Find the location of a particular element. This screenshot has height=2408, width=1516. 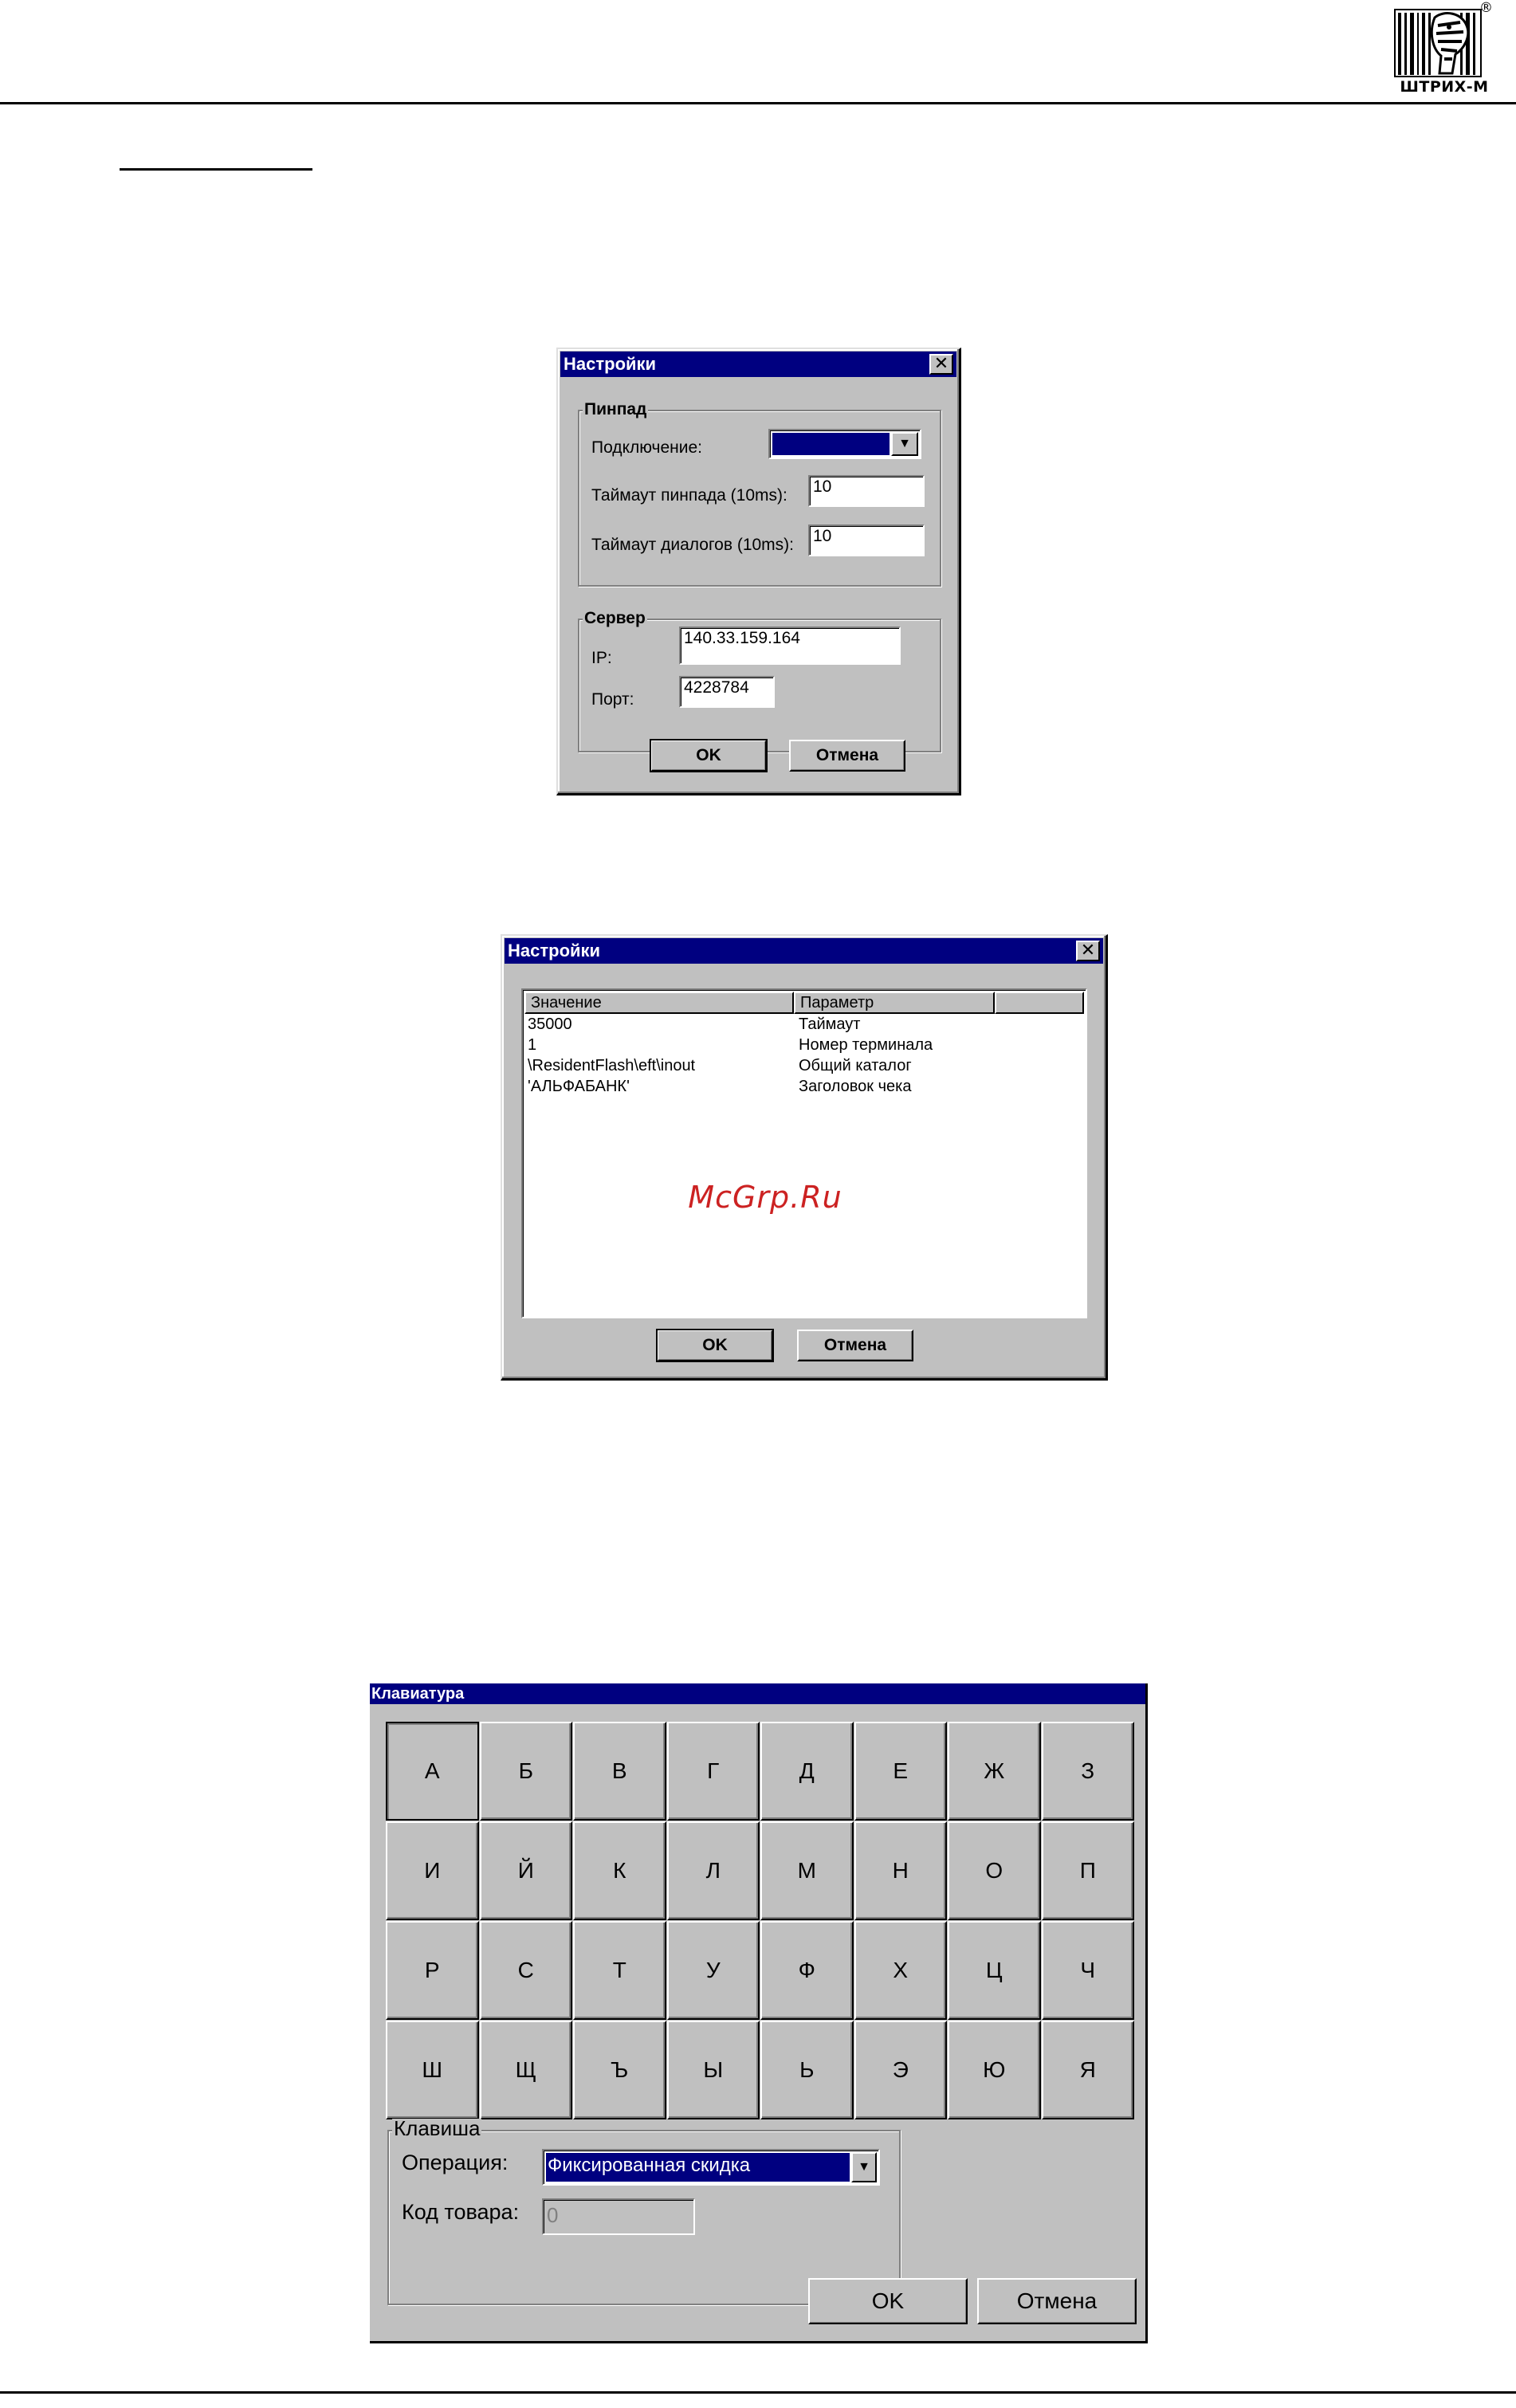

row-param: Таймаут is located at coordinates (829, 1024).